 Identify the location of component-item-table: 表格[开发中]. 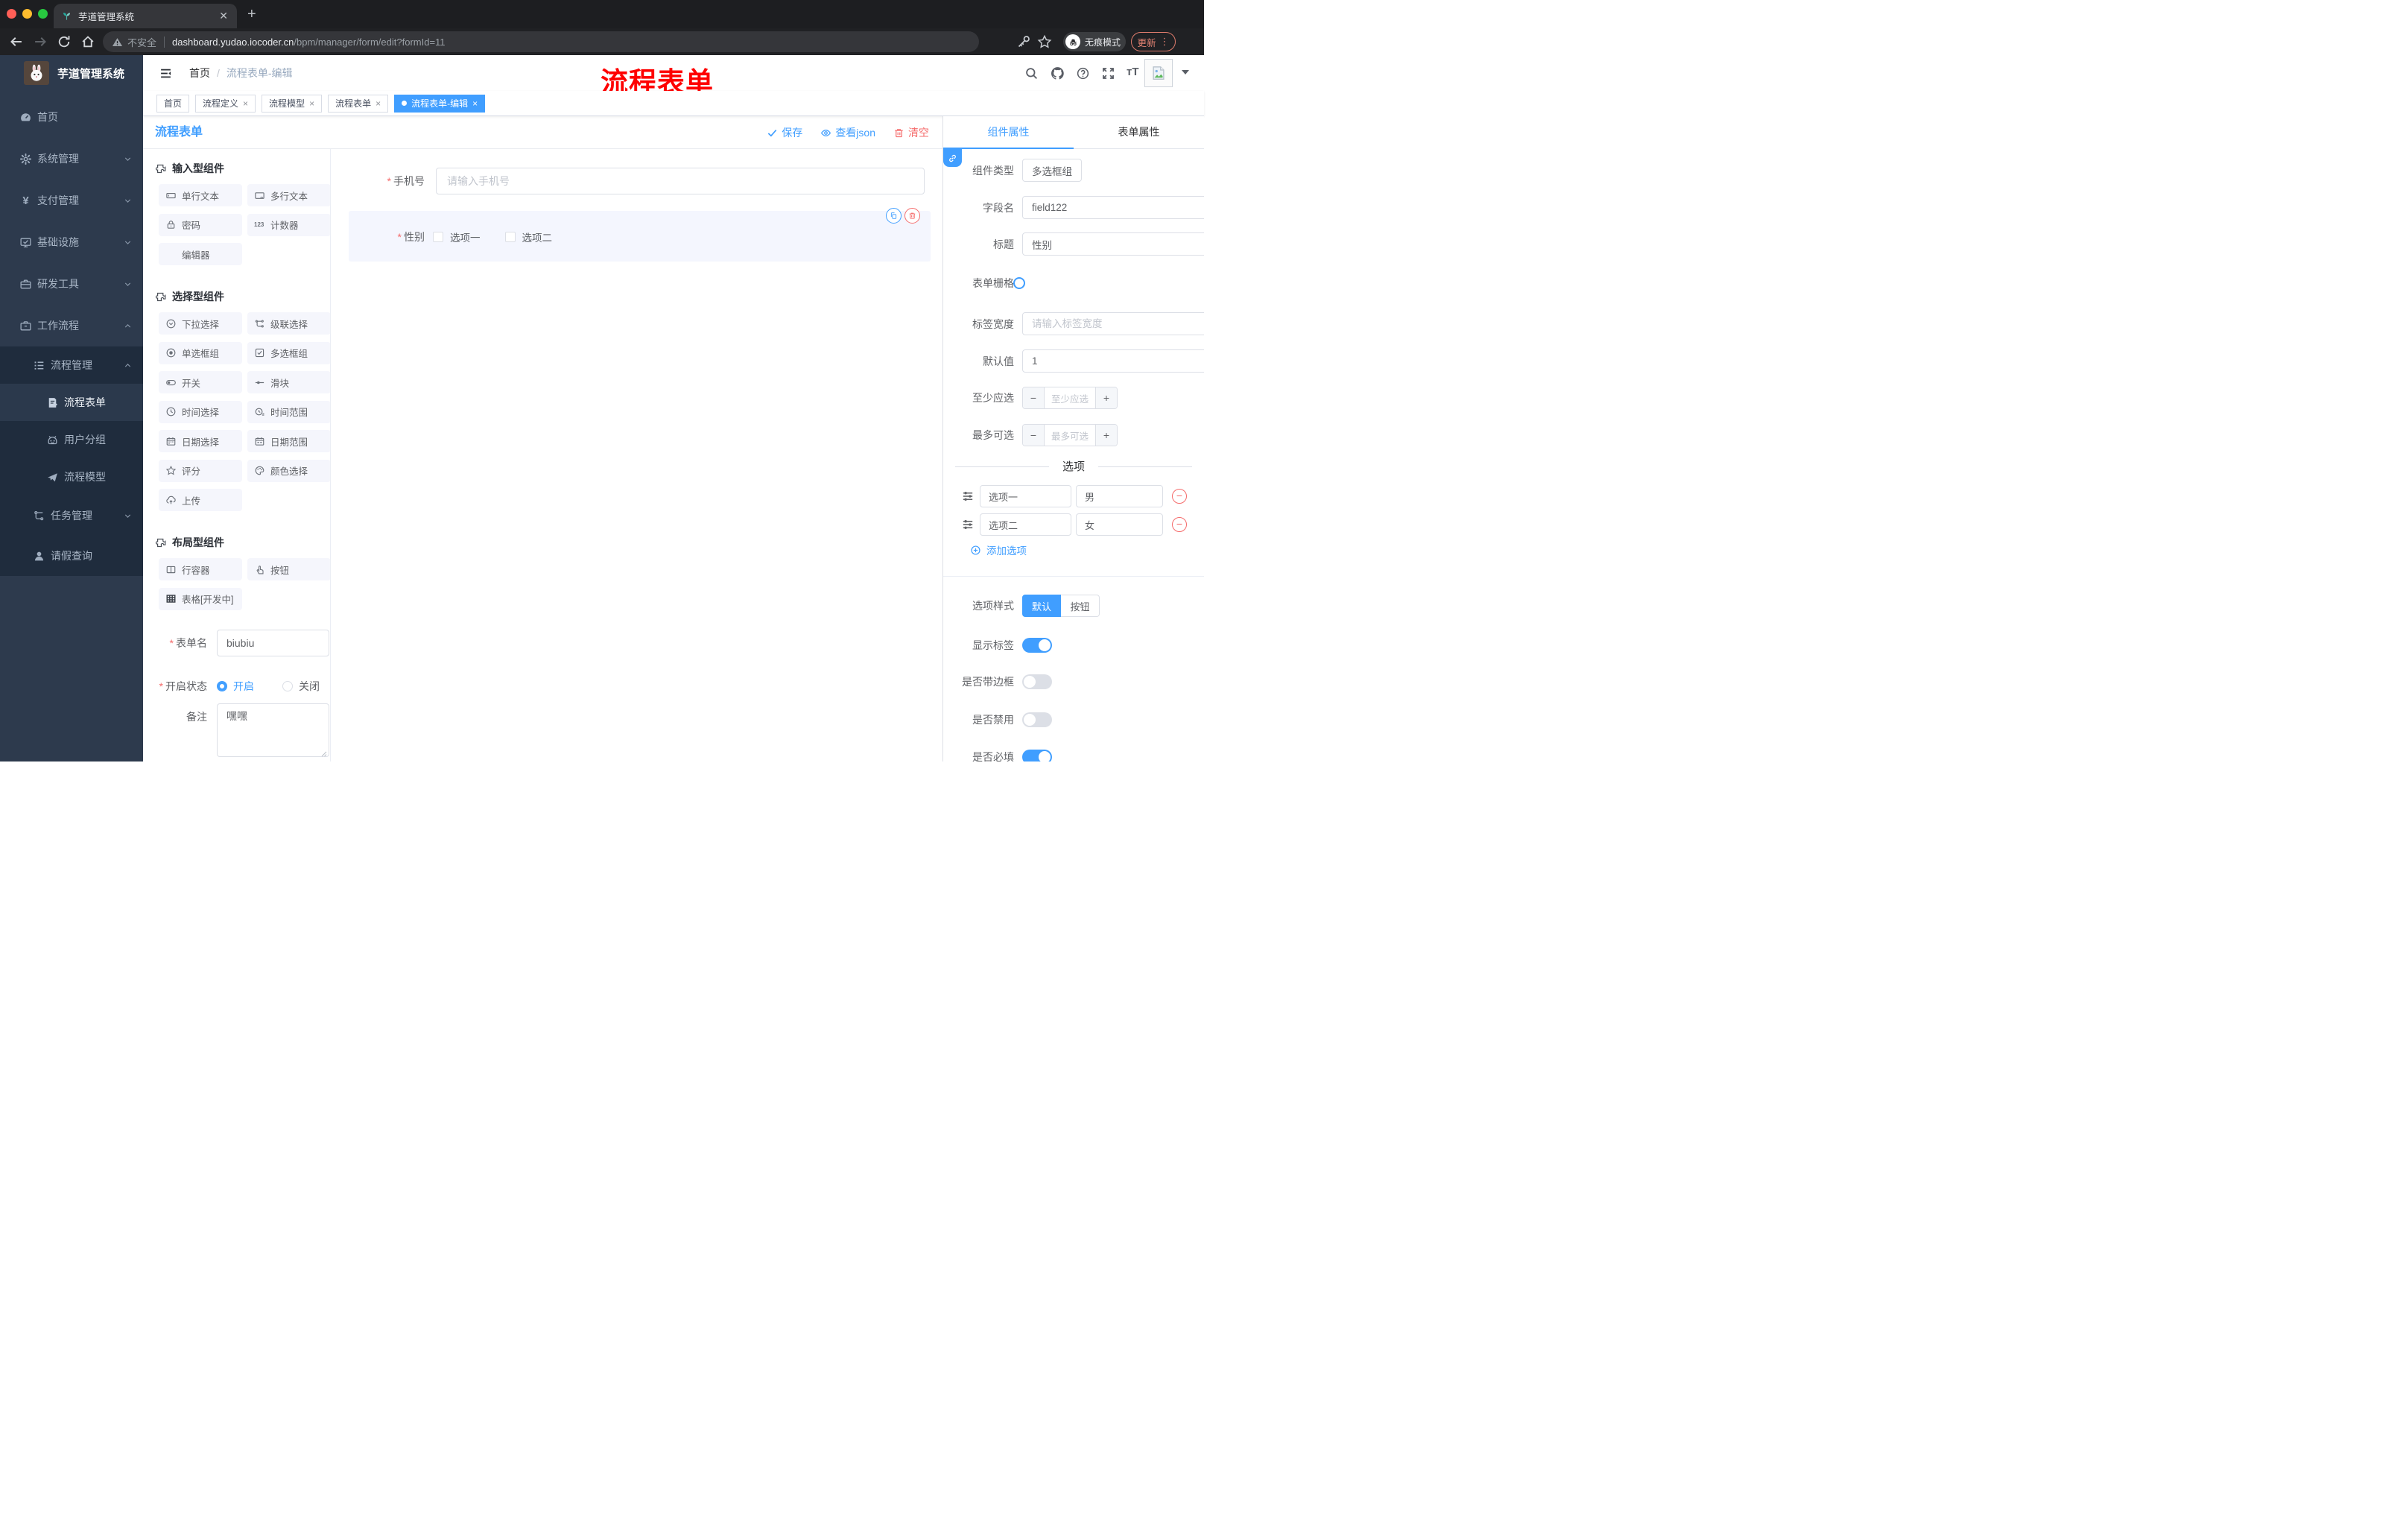
(200, 598).